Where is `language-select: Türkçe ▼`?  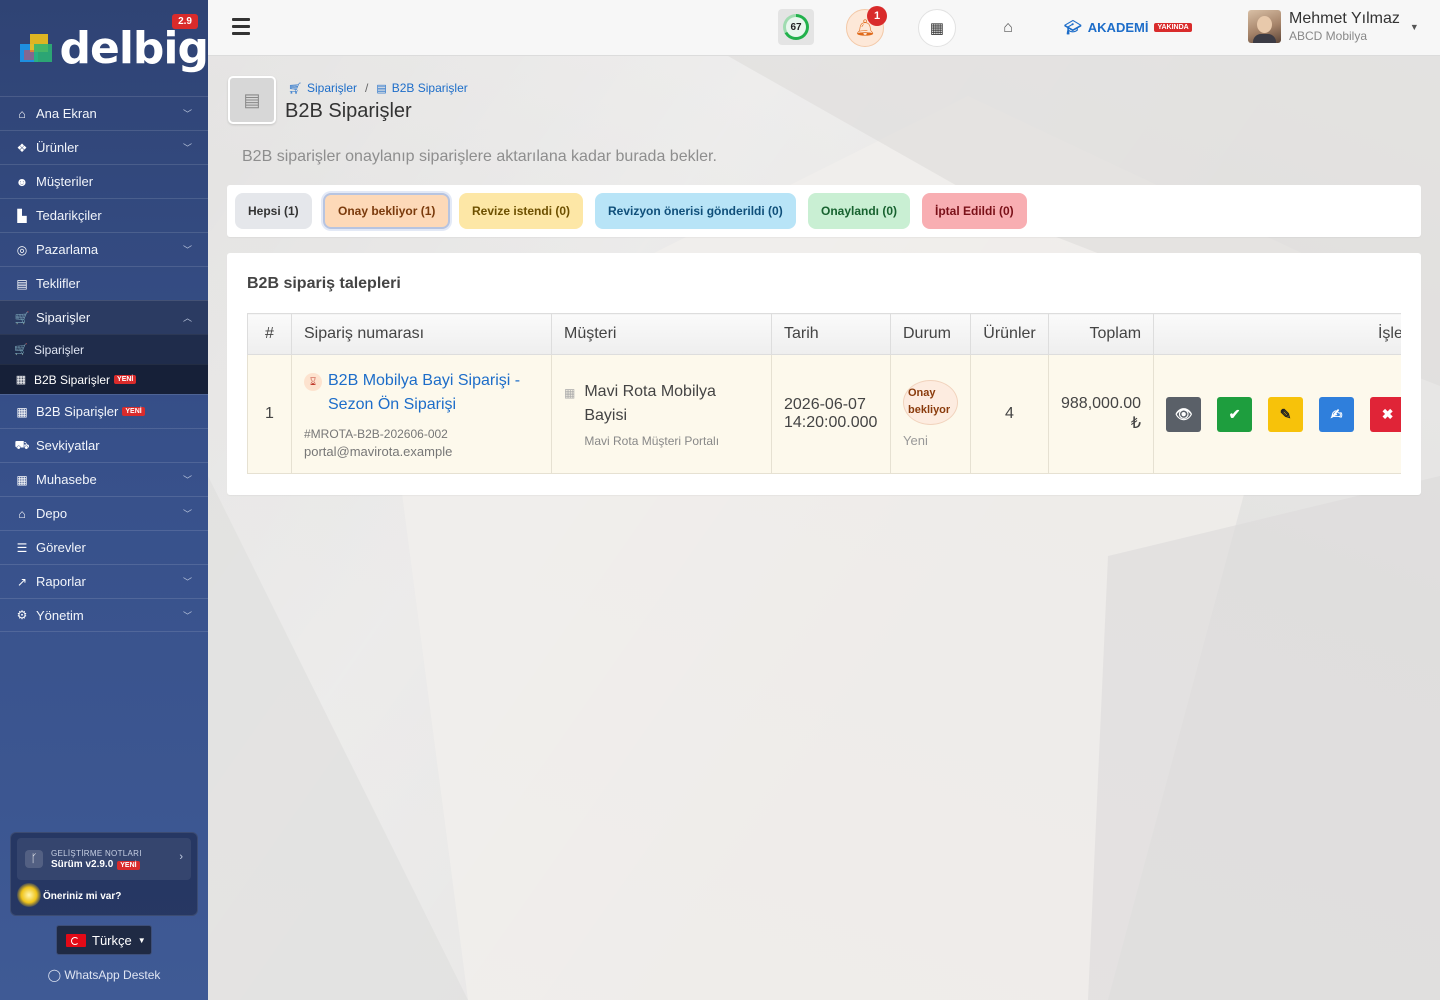
language-select: Türkçe ▼ is located at coordinates (104, 940).